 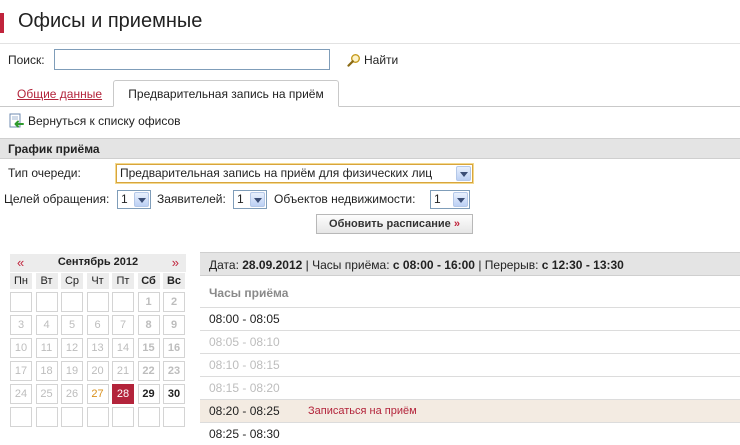 What do you see at coordinates (470, 410) in the screenshot?
I see `time-slot-row: 08:20 - 08:25 Записаться на приём` at bounding box center [470, 410].